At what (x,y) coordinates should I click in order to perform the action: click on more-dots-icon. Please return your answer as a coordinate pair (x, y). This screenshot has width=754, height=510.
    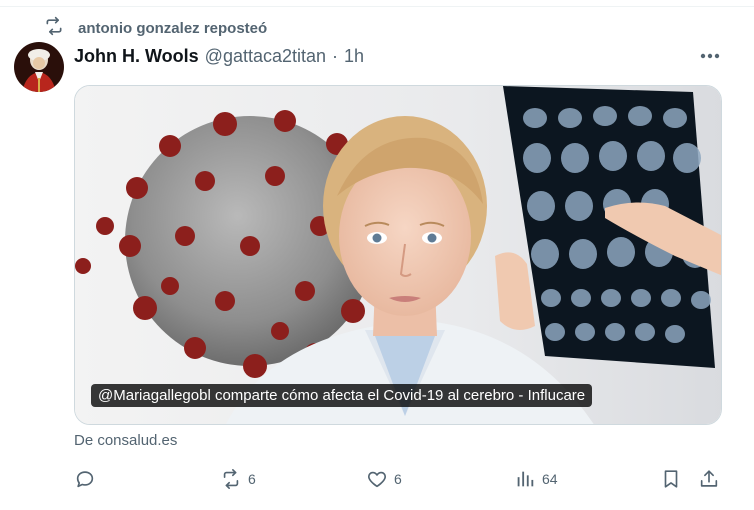
    Looking at the image, I should click on (710, 56).